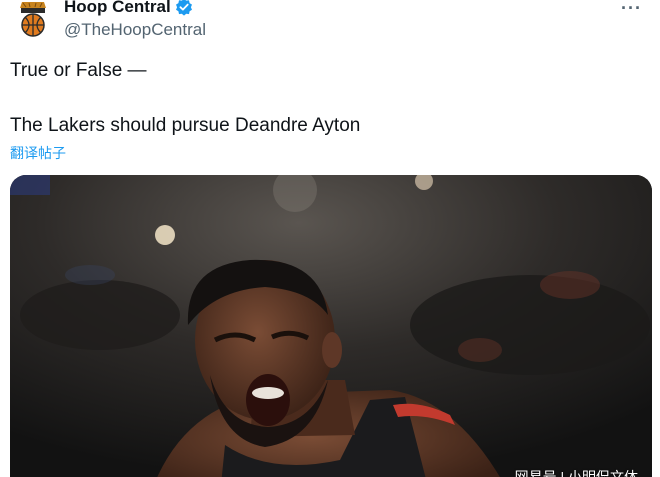 The height and width of the screenshot is (477, 660). I want to click on author-name-row: Hoop Central, so click(128, 8).